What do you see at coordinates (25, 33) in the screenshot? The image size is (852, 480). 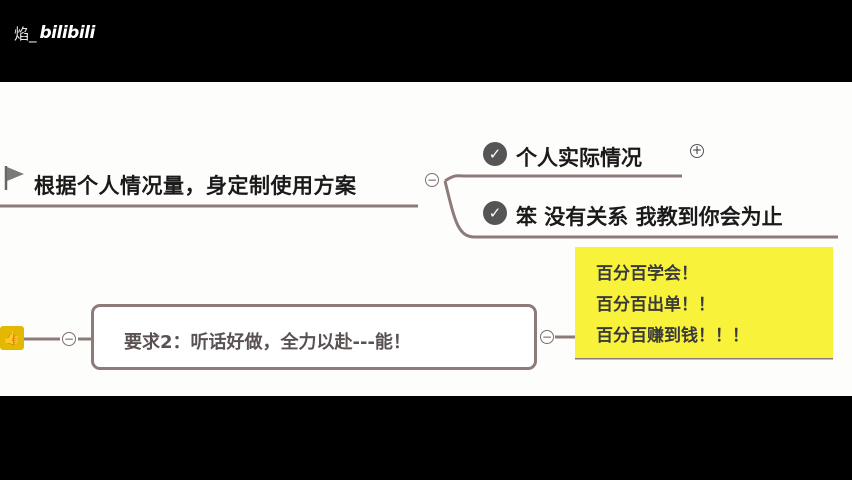 I see `watermark-user: 焰_` at bounding box center [25, 33].